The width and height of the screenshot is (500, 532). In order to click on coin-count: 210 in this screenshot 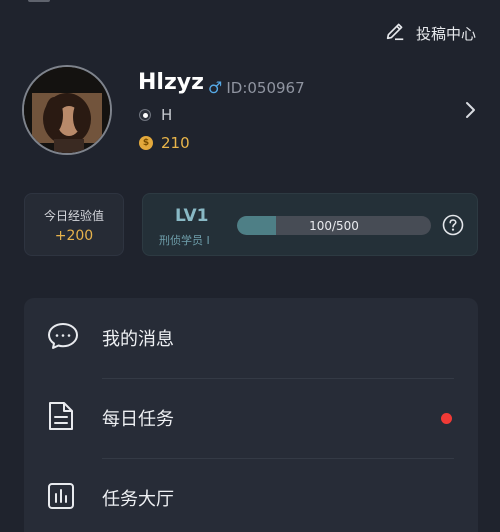, I will do `click(175, 143)`.